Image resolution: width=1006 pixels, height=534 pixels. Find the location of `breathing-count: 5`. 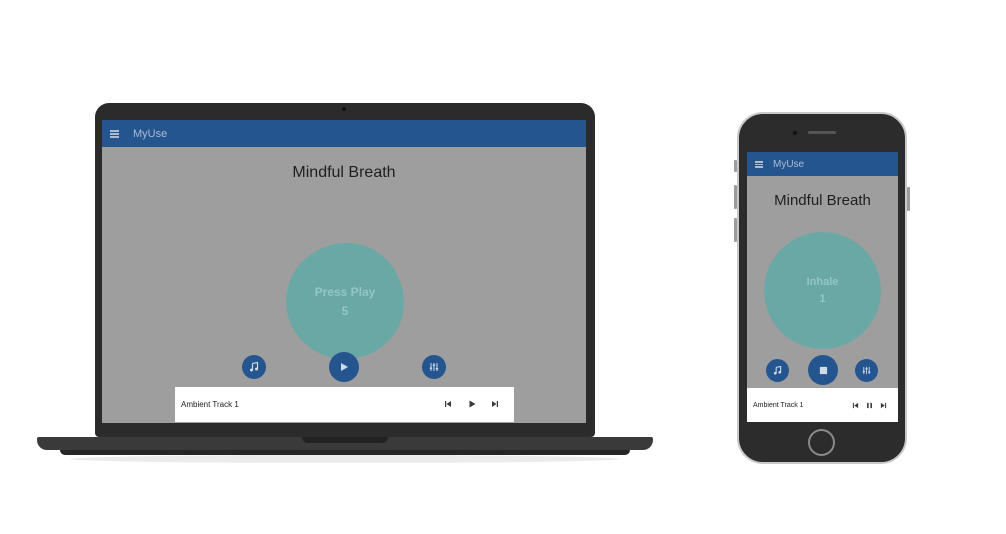

breathing-count: 5 is located at coordinates (345, 310).